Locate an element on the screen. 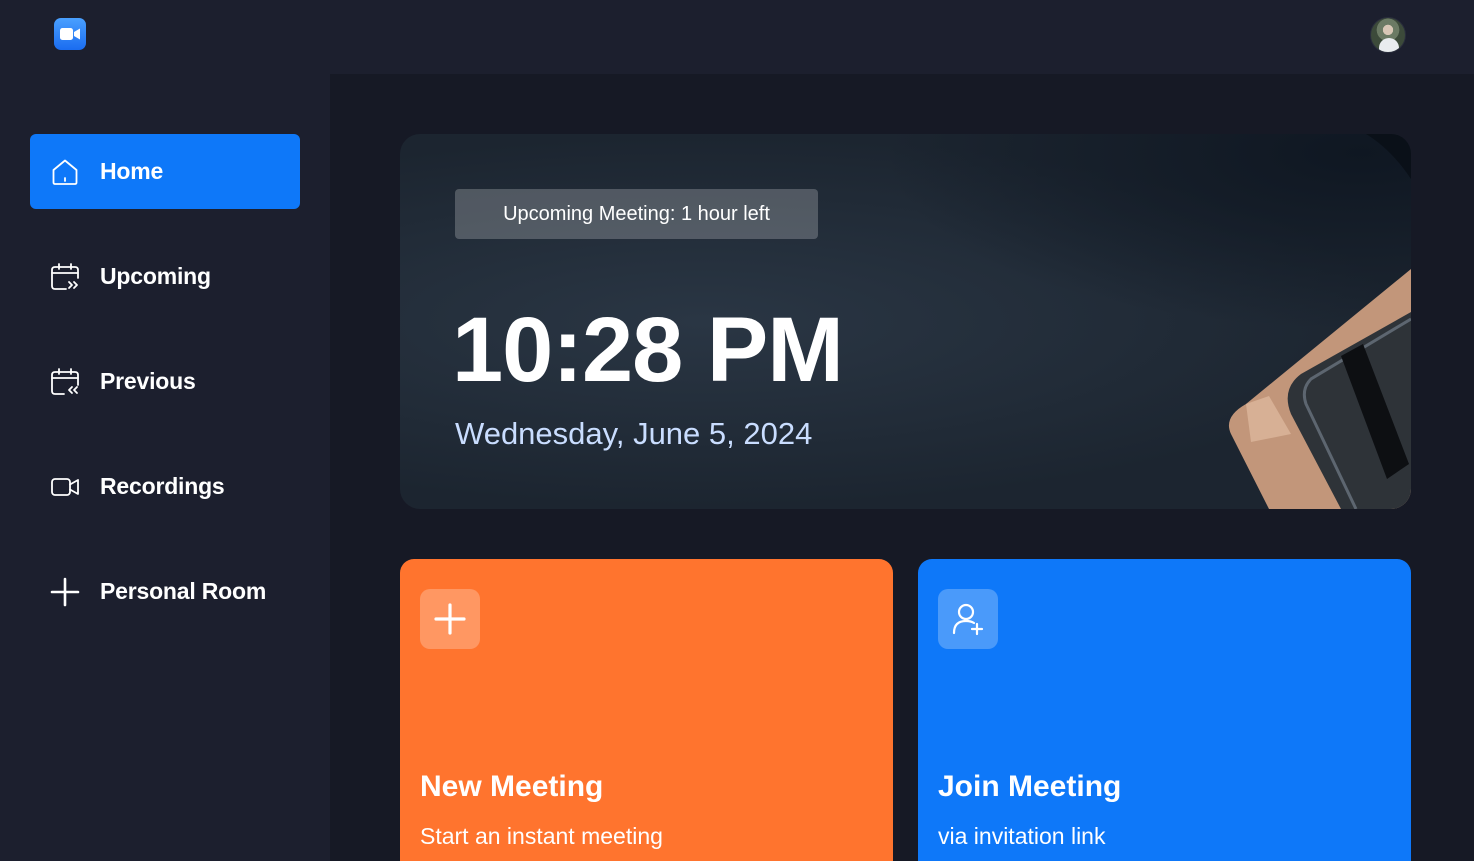 This screenshot has width=1474, height=861. video-icon is located at coordinates (65, 487).